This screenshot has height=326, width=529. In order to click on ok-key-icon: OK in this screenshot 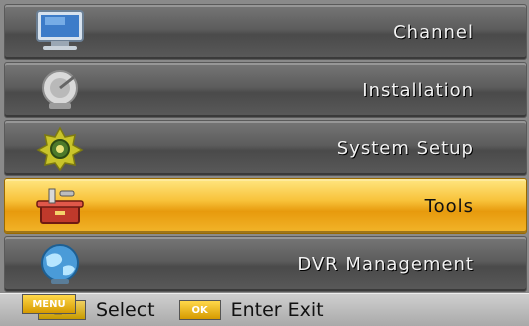, I will do `click(199, 310)`.